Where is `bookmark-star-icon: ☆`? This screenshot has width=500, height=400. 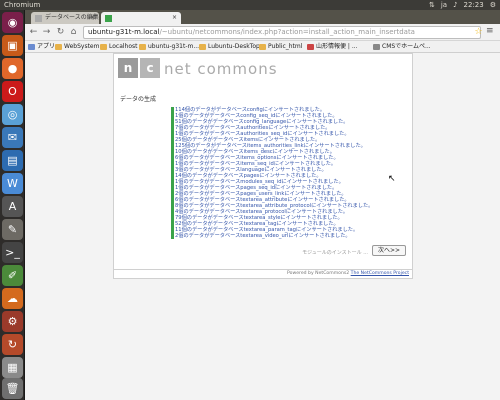 bookmark-star-icon: ☆ is located at coordinates (478, 32).